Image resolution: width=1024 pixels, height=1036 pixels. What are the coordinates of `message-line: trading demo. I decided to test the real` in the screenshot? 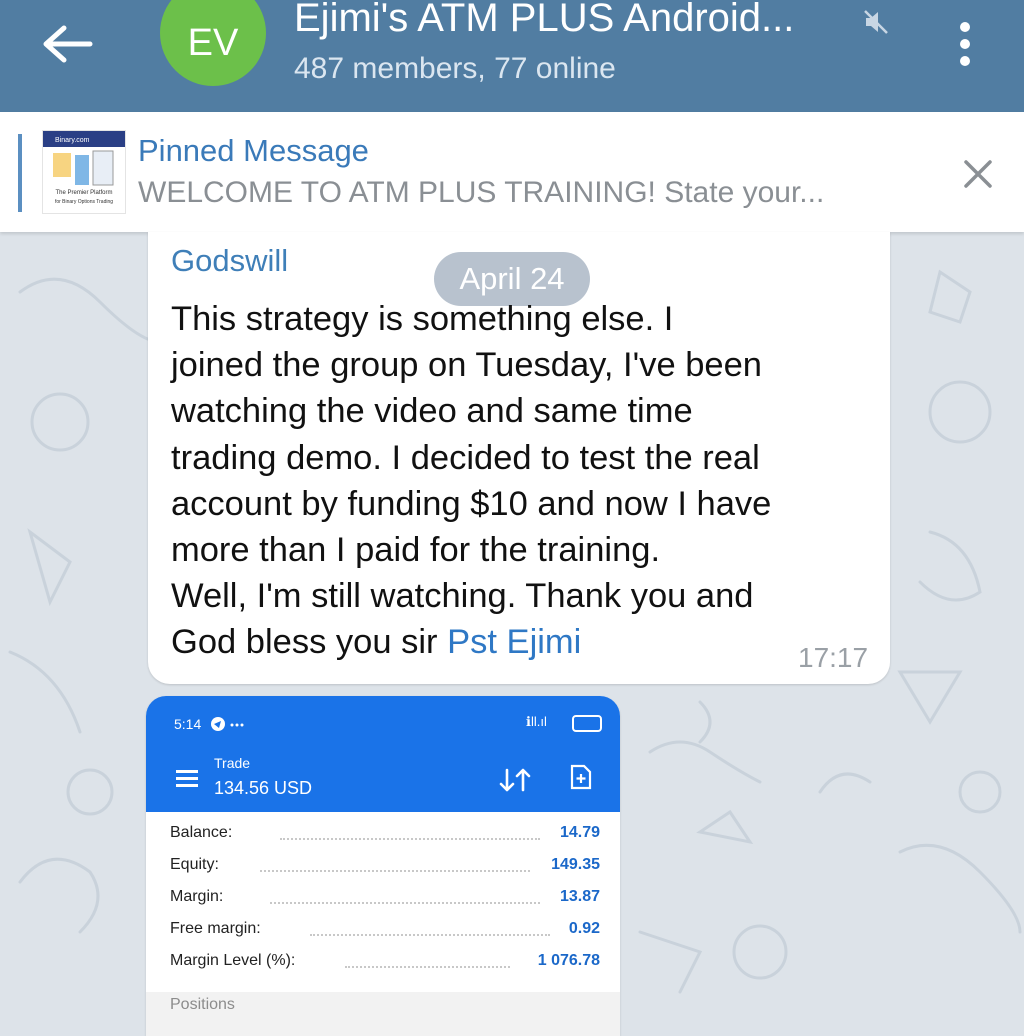 It's located at (465, 457).